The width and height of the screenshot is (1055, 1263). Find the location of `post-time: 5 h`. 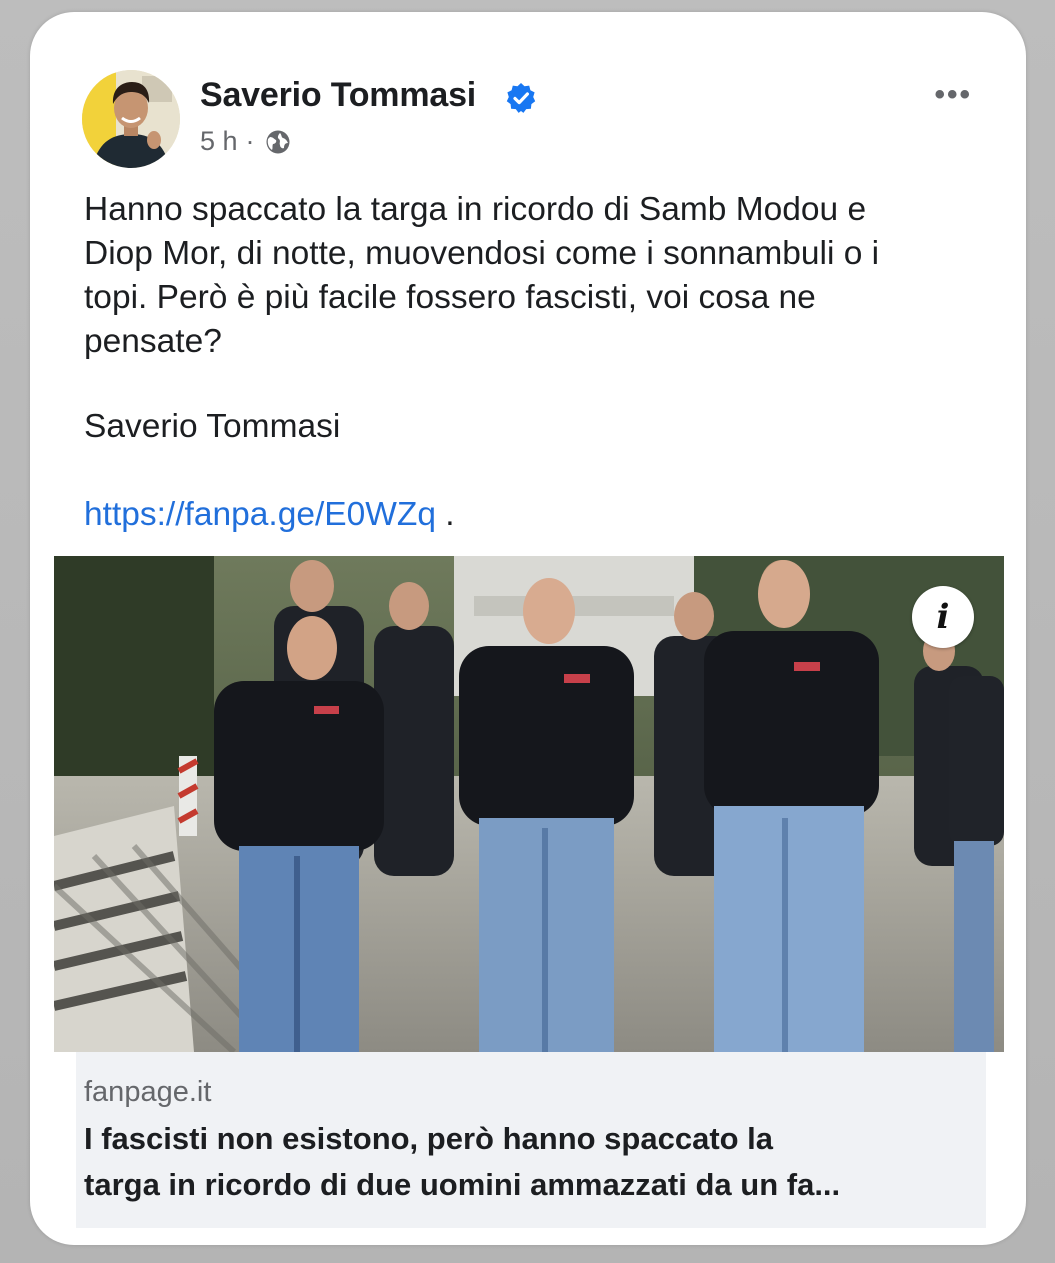

post-time: 5 h is located at coordinates (219, 141).